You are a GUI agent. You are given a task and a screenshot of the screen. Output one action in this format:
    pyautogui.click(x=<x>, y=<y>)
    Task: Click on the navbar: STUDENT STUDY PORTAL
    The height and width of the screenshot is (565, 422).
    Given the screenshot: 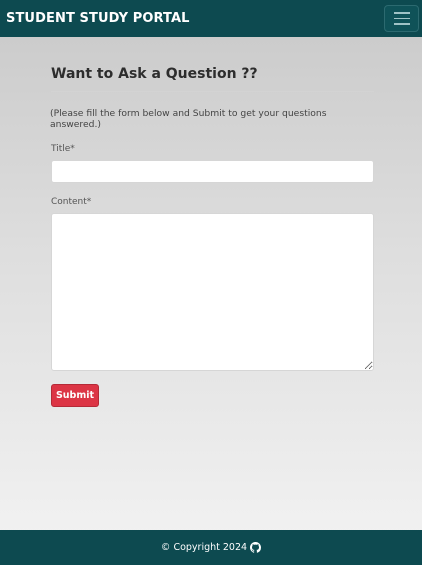 What is the action you would take?
    pyautogui.click(x=211, y=18)
    